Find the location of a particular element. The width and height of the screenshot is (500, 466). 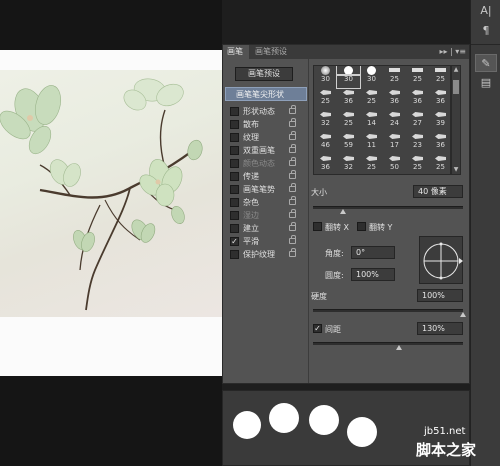

tab-brush: 画笔 is located at coordinates (236, 52).